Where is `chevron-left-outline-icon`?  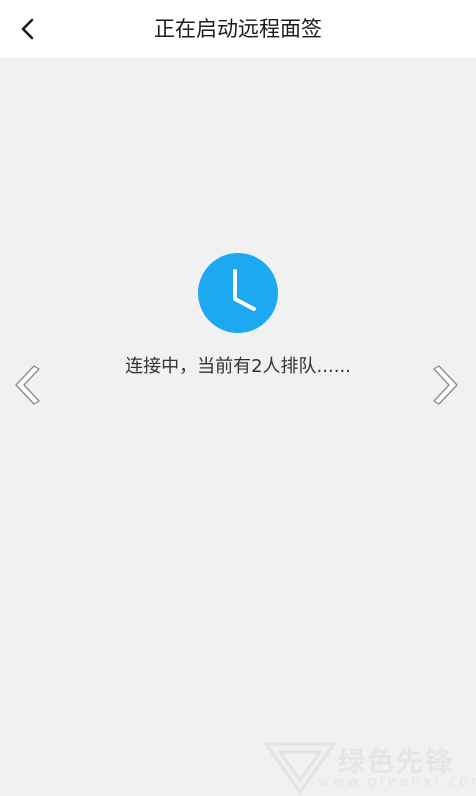
chevron-left-outline-icon is located at coordinates (27, 385).